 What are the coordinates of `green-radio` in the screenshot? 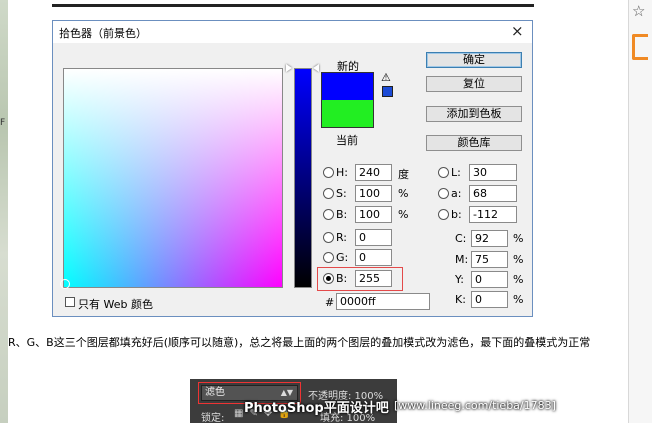 It's located at (328, 257).